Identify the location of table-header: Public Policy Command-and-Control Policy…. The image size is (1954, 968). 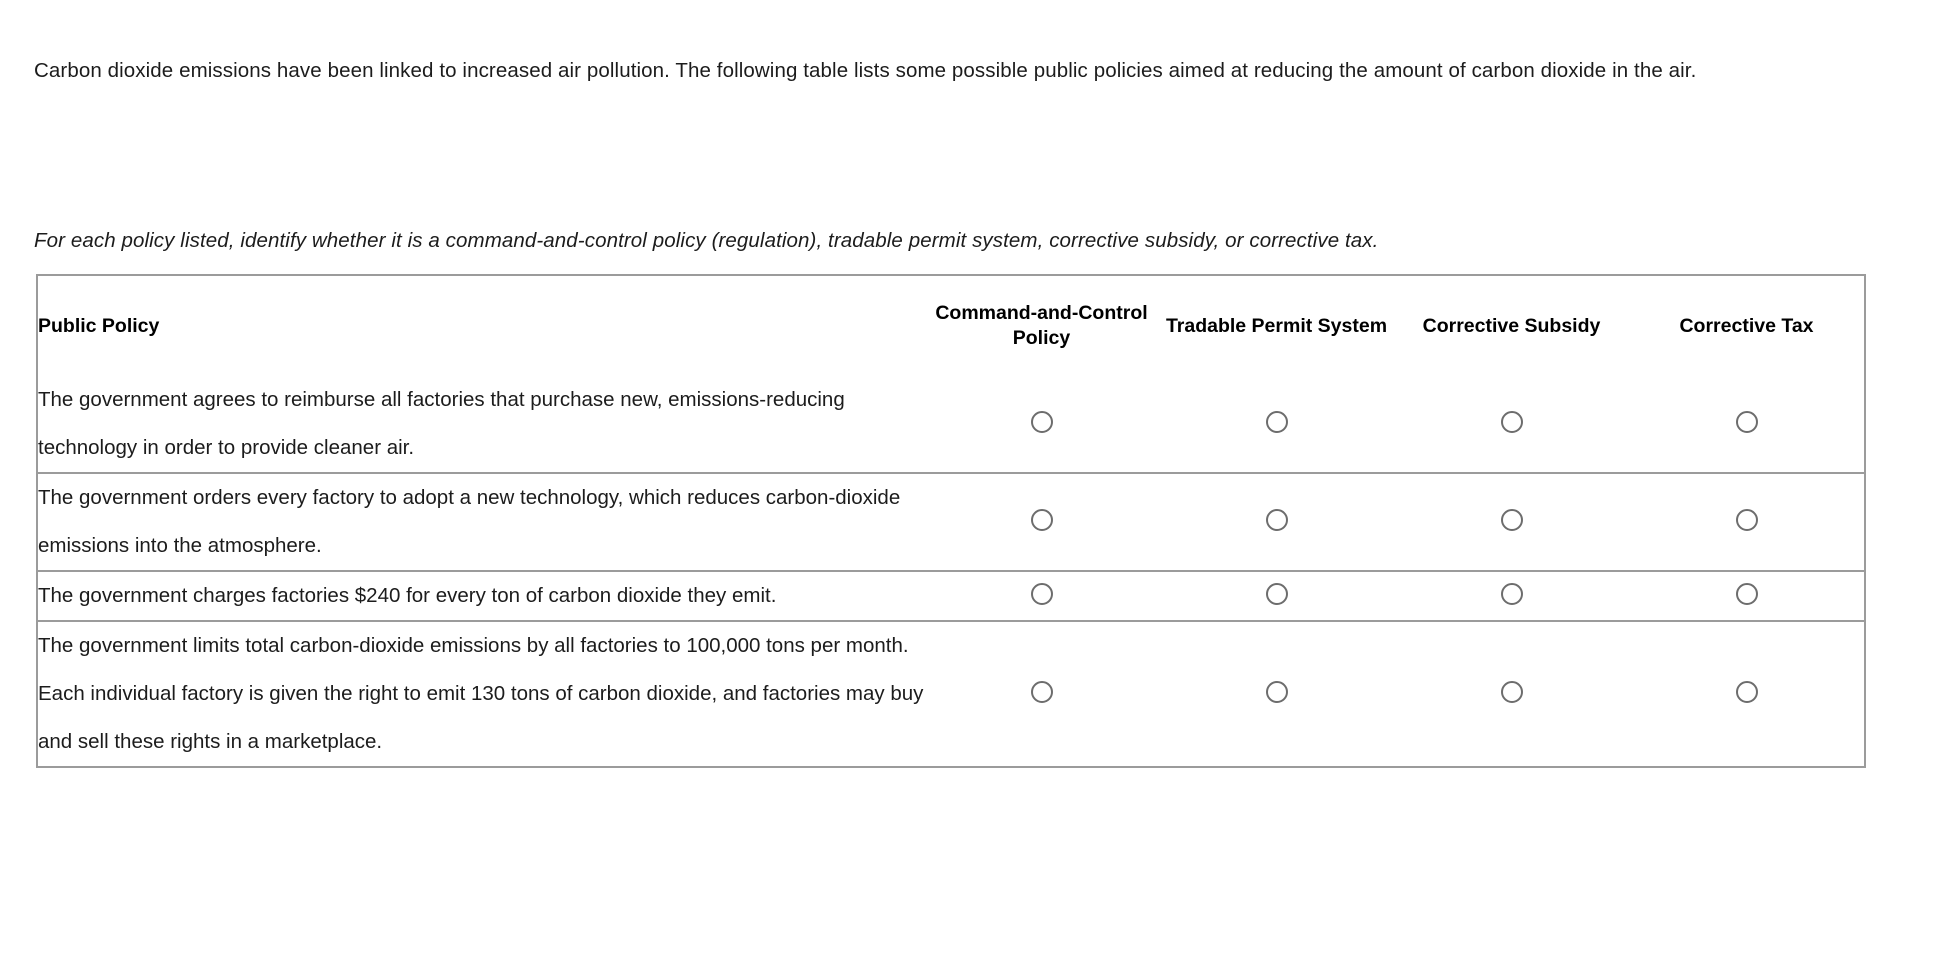
(951, 325).